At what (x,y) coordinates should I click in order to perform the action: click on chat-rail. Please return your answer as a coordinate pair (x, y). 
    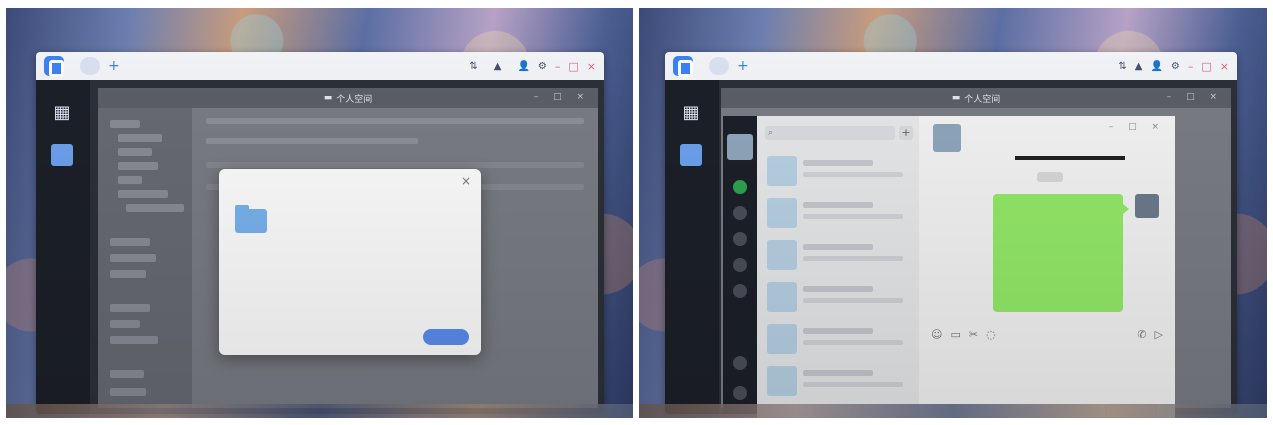
    Looking at the image, I should click on (740, 265).